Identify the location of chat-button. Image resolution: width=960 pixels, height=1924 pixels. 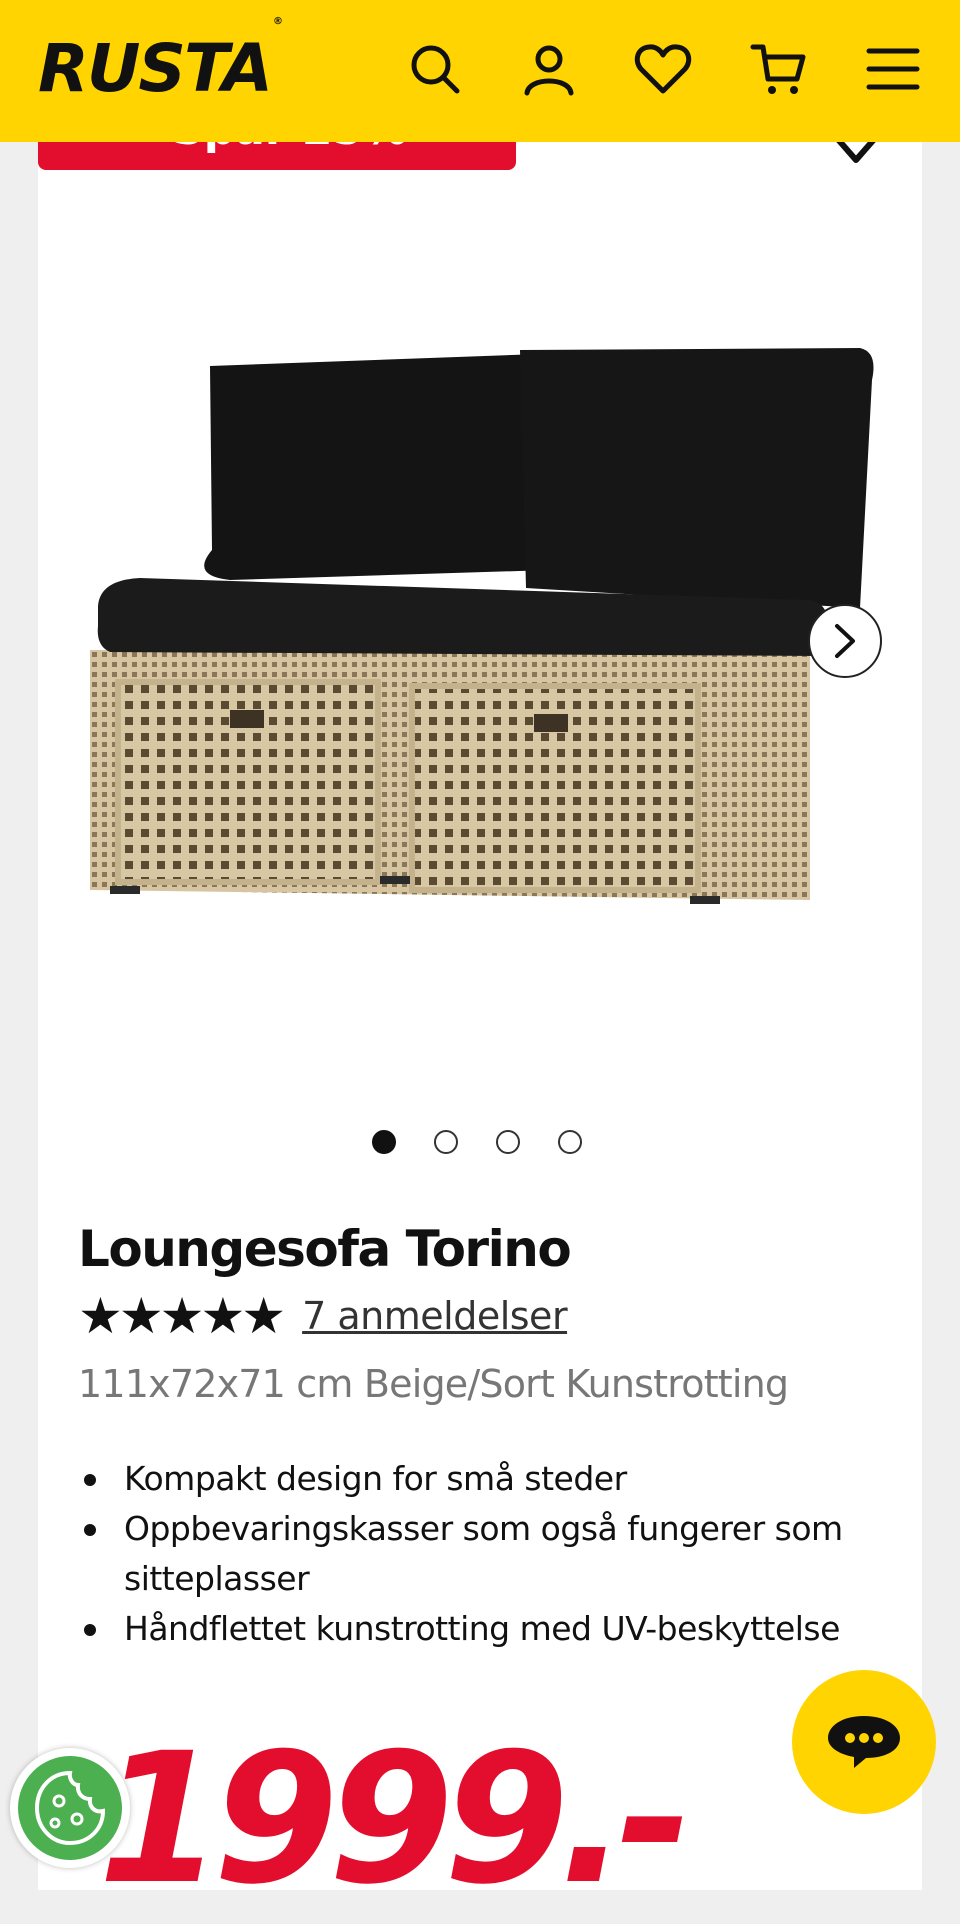
(864, 1742).